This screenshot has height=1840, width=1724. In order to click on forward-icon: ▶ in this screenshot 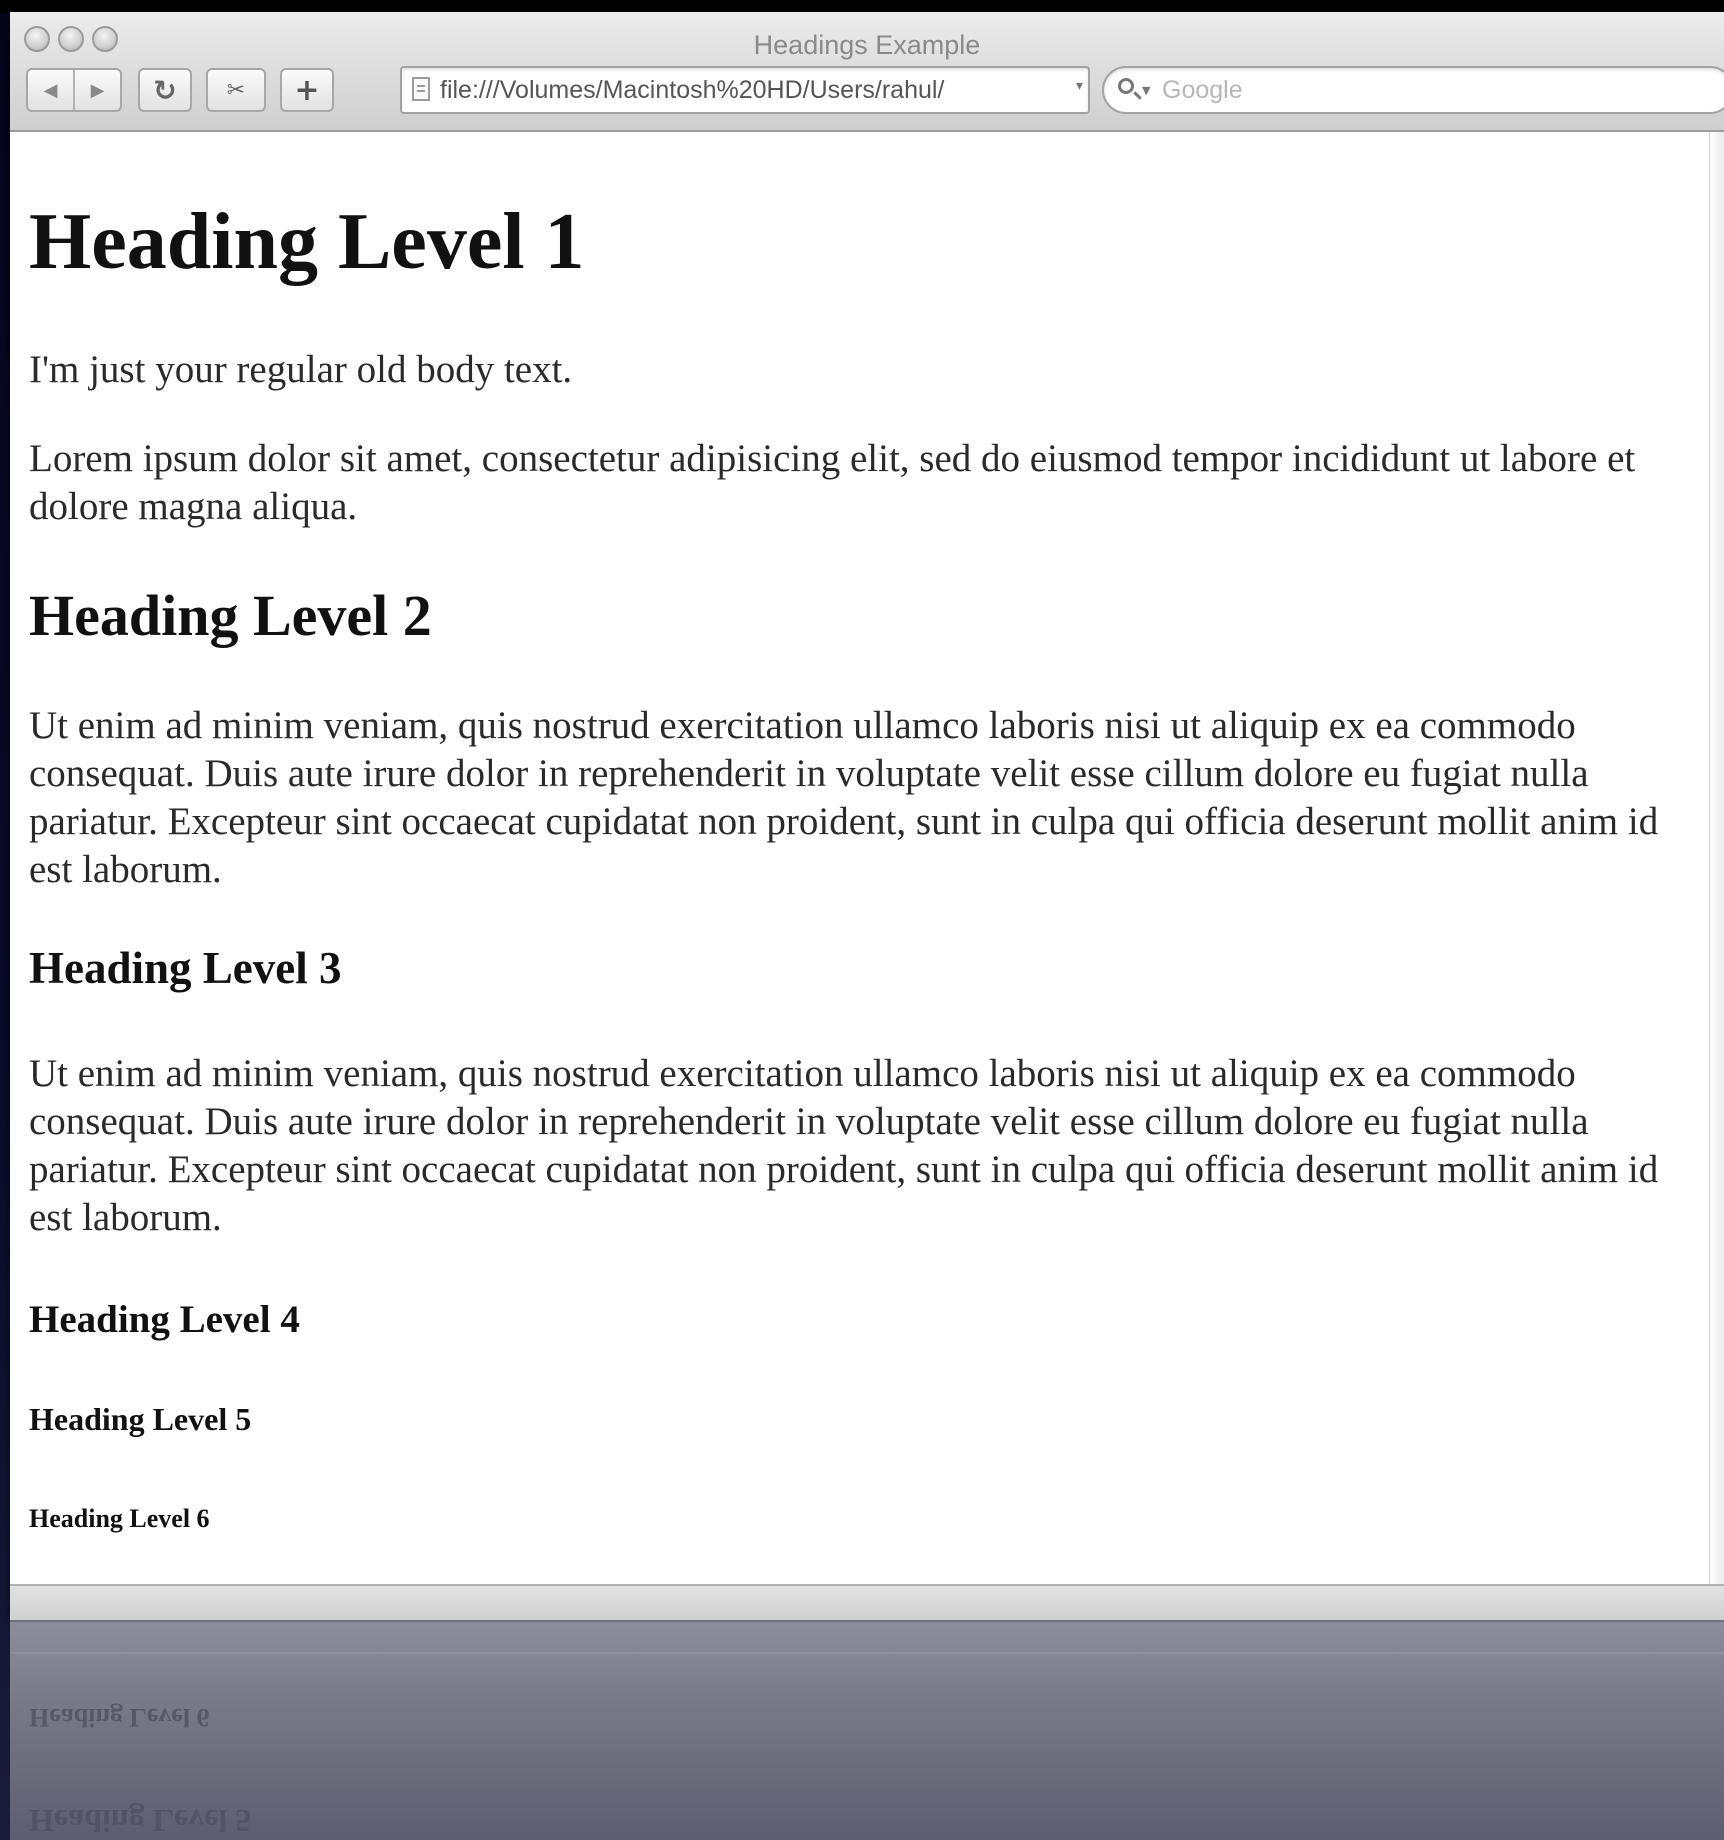, I will do `click(97, 90)`.